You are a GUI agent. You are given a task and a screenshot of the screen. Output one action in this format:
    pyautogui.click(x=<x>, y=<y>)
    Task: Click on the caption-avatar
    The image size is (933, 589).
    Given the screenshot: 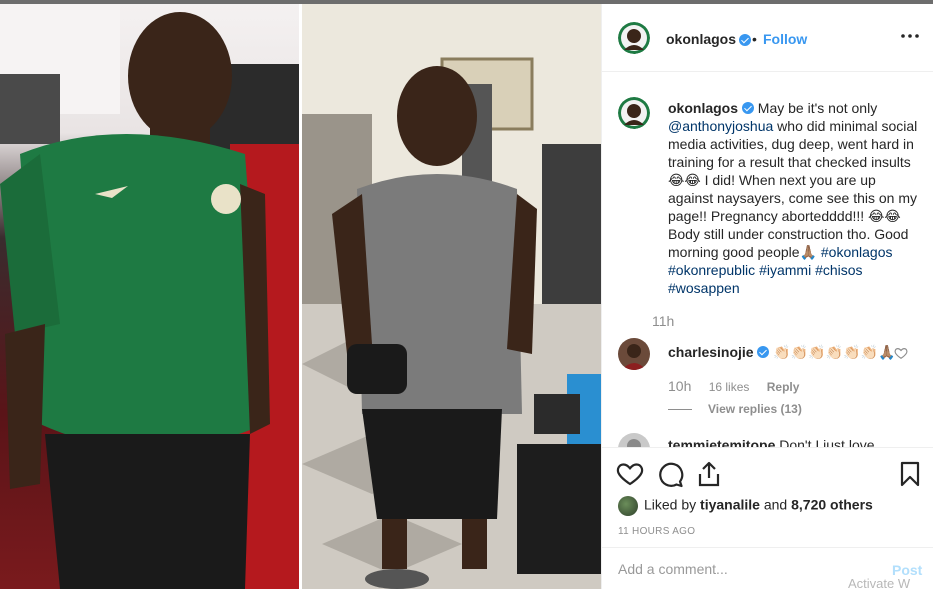 What is the action you would take?
    pyautogui.click(x=634, y=113)
    